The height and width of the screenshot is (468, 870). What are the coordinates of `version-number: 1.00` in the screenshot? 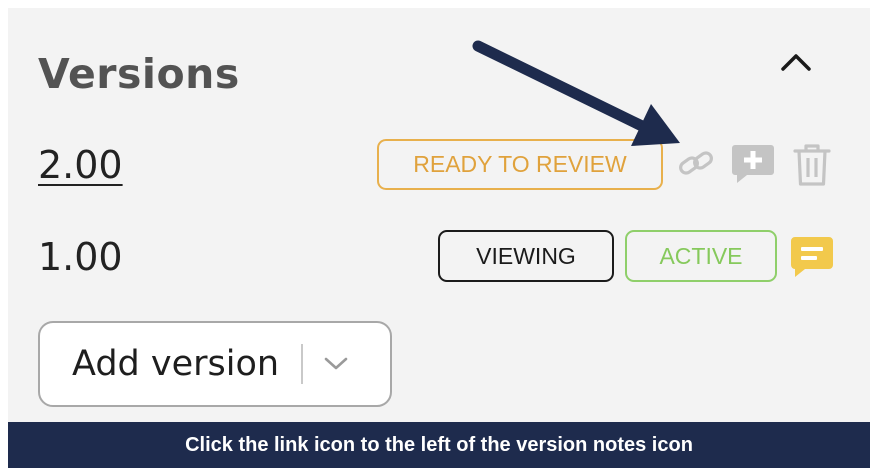 It's located at (80, 257).